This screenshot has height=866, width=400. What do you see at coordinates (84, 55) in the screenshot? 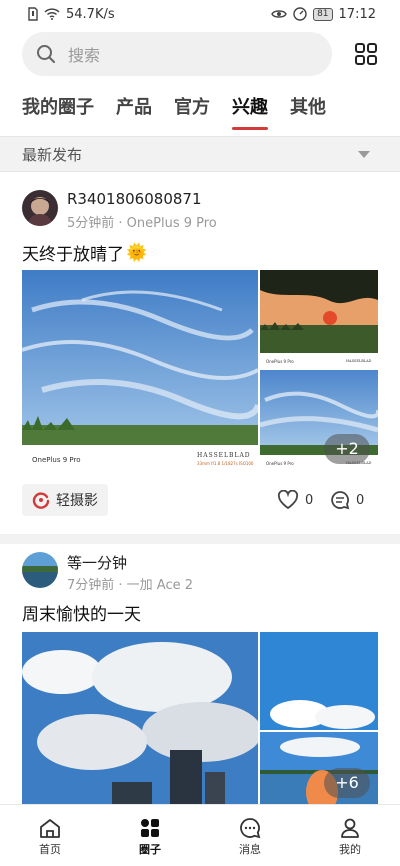
I see `search-placeholder: 搜索` at bounding box center [84, 55].